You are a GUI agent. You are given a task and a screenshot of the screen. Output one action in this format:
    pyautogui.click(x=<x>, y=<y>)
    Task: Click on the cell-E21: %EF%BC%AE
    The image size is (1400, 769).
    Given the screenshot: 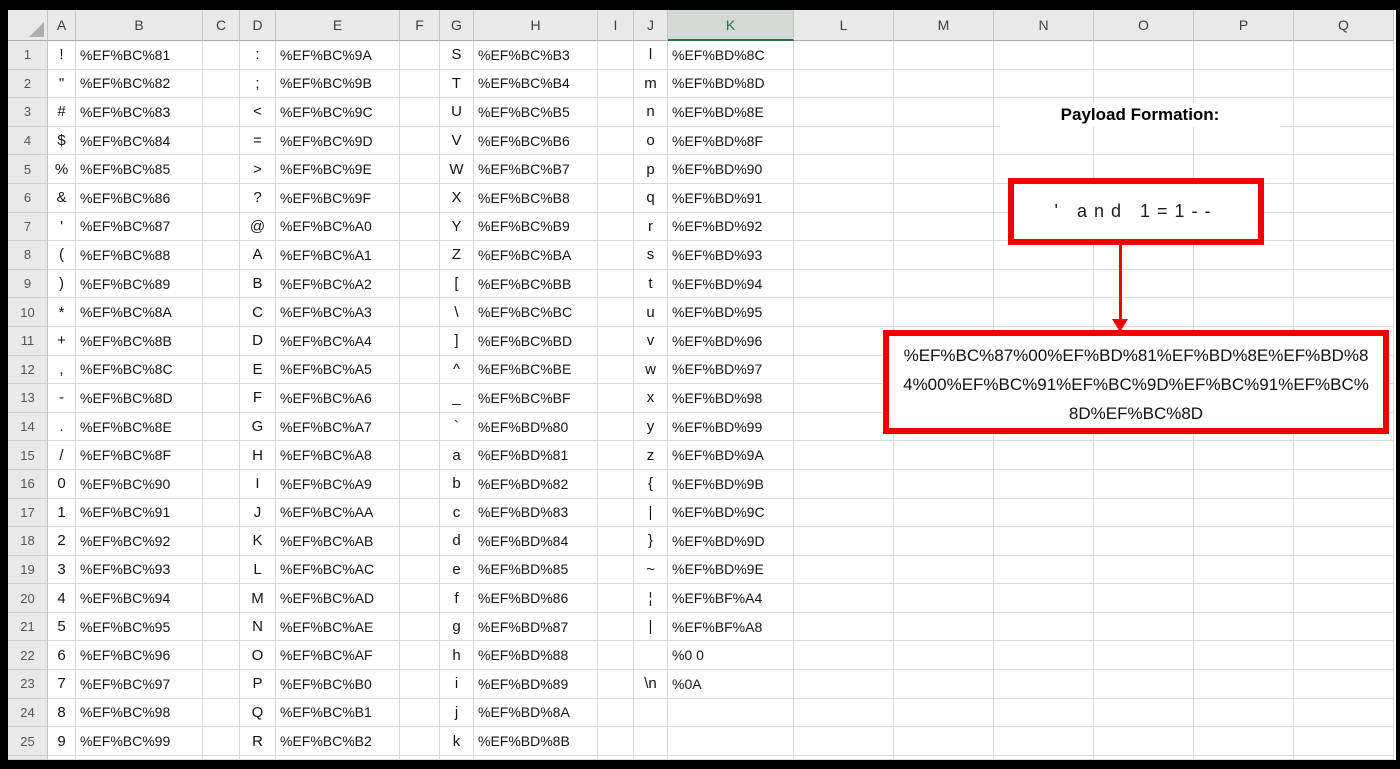 What is the action you would take?
    pyautogui.click(x=338, y=627)
    